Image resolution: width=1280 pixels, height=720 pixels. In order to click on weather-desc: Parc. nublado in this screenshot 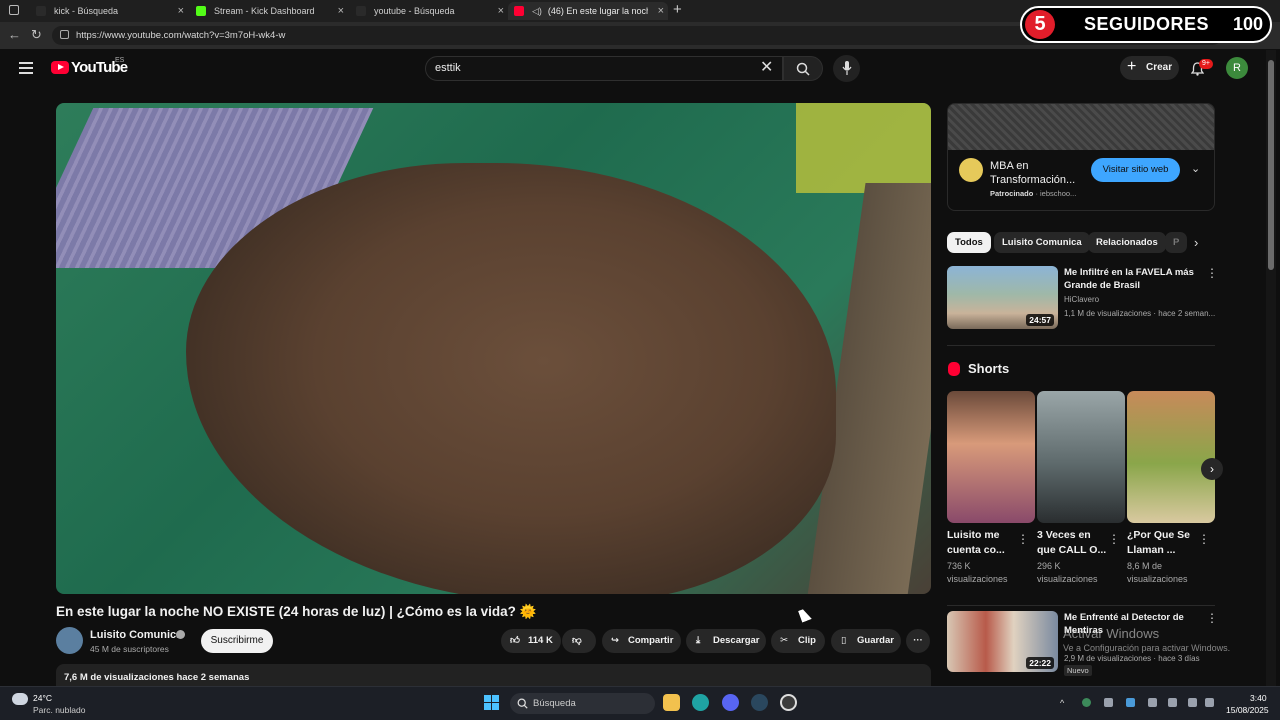, I will do `click(59, 710)`.